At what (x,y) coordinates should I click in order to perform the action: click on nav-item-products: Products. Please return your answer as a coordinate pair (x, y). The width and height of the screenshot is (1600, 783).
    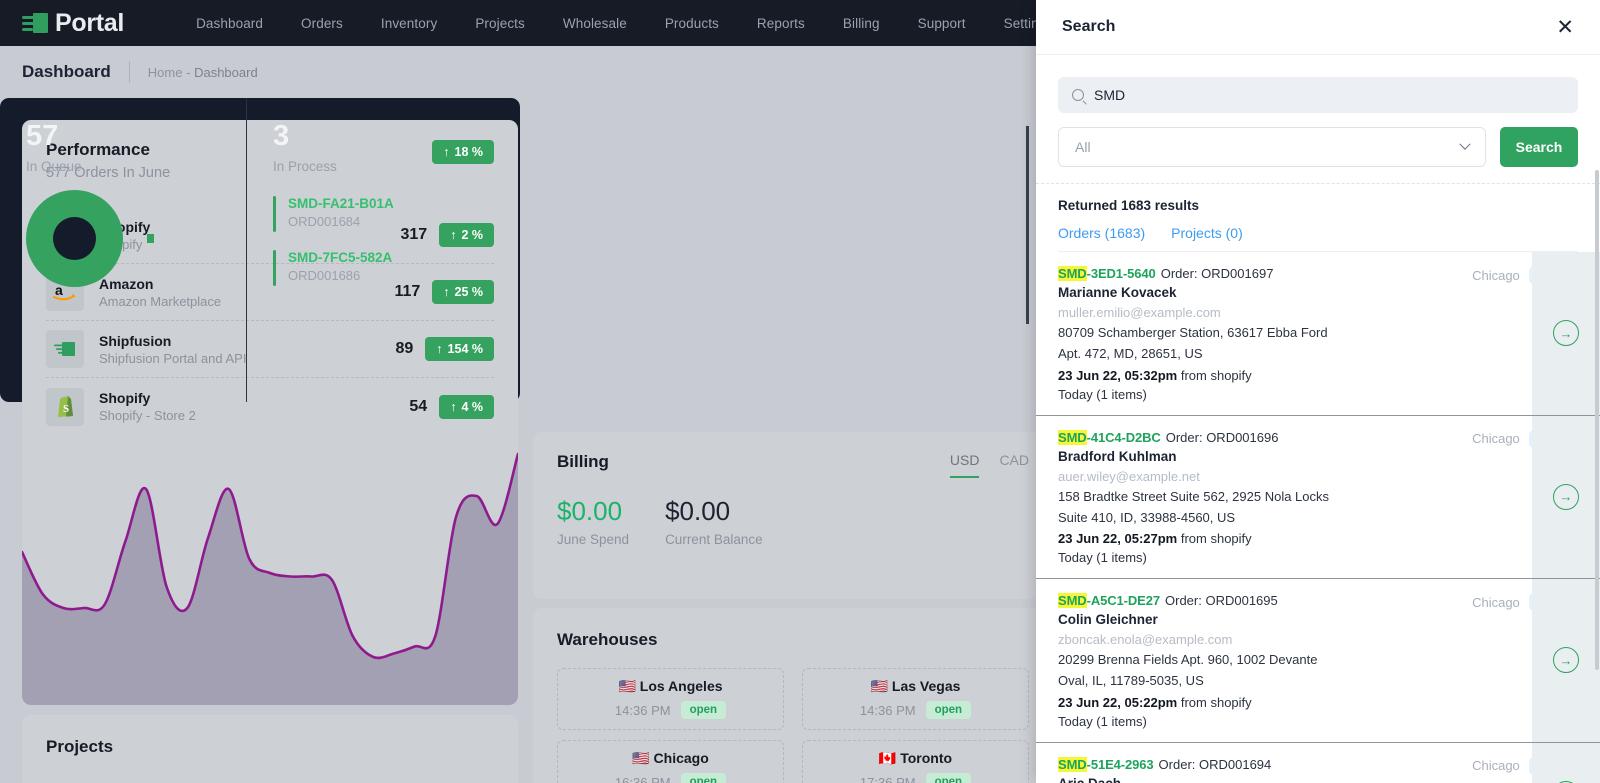
    Looking at the image, I should click on (692, 23).